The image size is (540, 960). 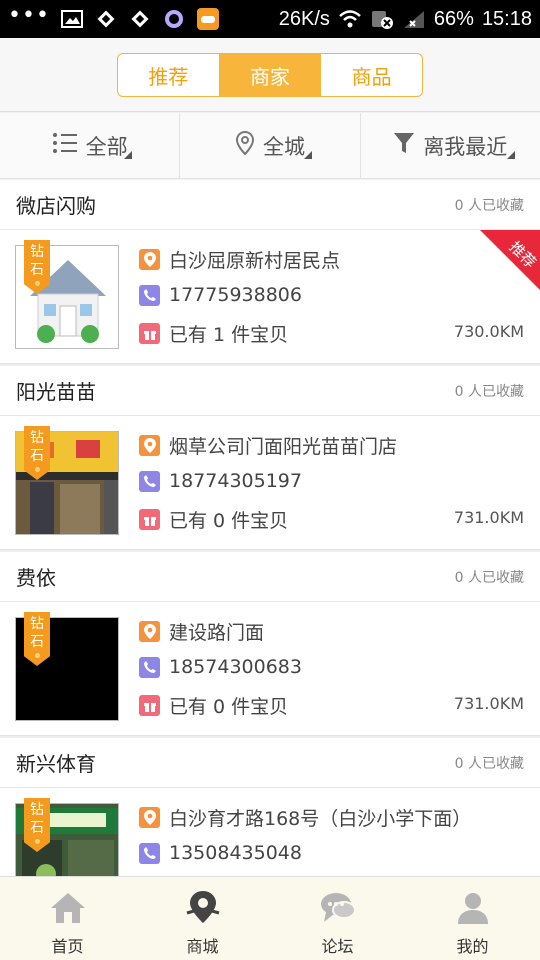 I want to click on shop-body: 钻石 建设路门面 18574300683 已有 0 件宝贝 731.0KM, so click(x=270, y=669).